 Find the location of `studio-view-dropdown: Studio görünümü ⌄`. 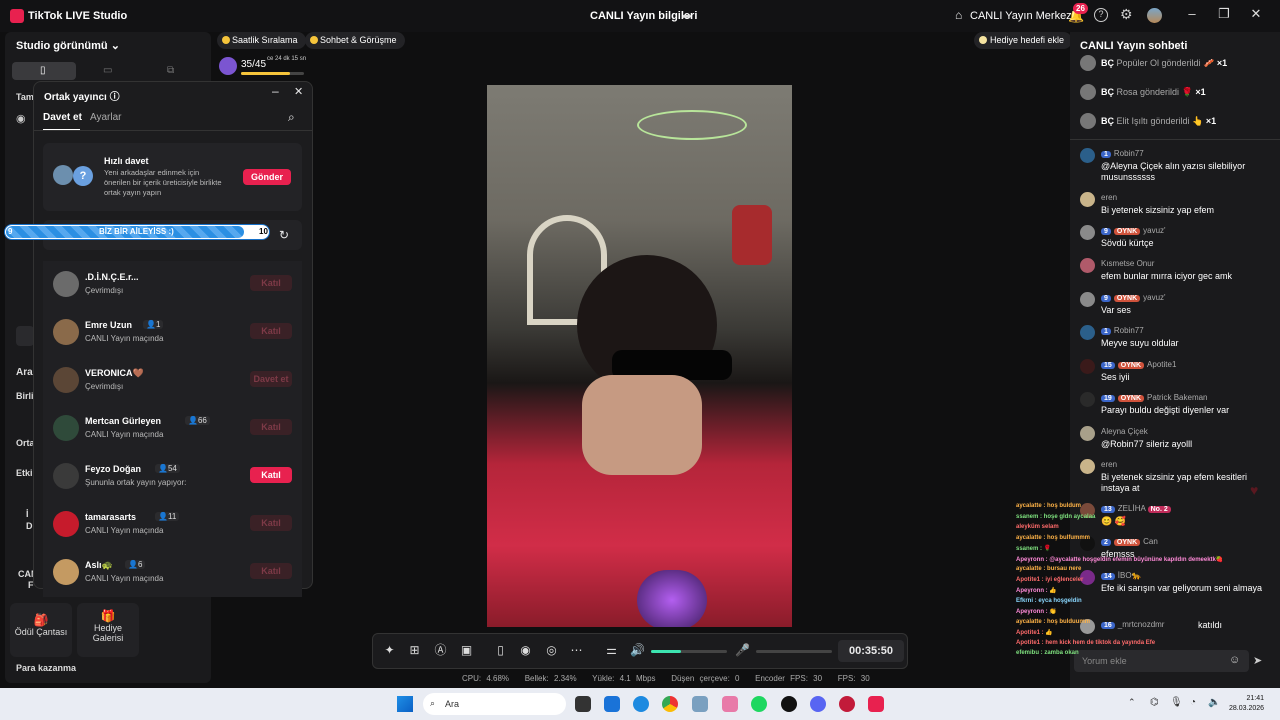

studio-view-dropdown: Studio görünümü ⌄ is located at coordinates (68, 45).